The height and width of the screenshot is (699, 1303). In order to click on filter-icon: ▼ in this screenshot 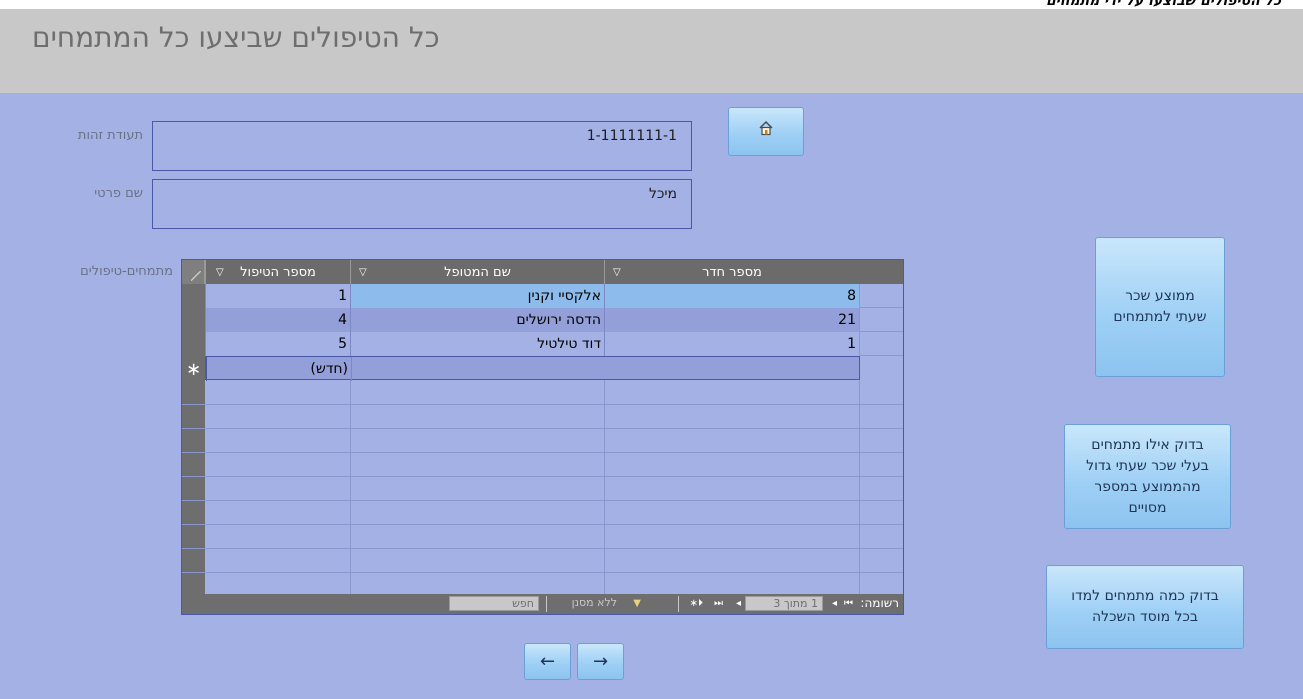, I will do `click(637, 604)`.